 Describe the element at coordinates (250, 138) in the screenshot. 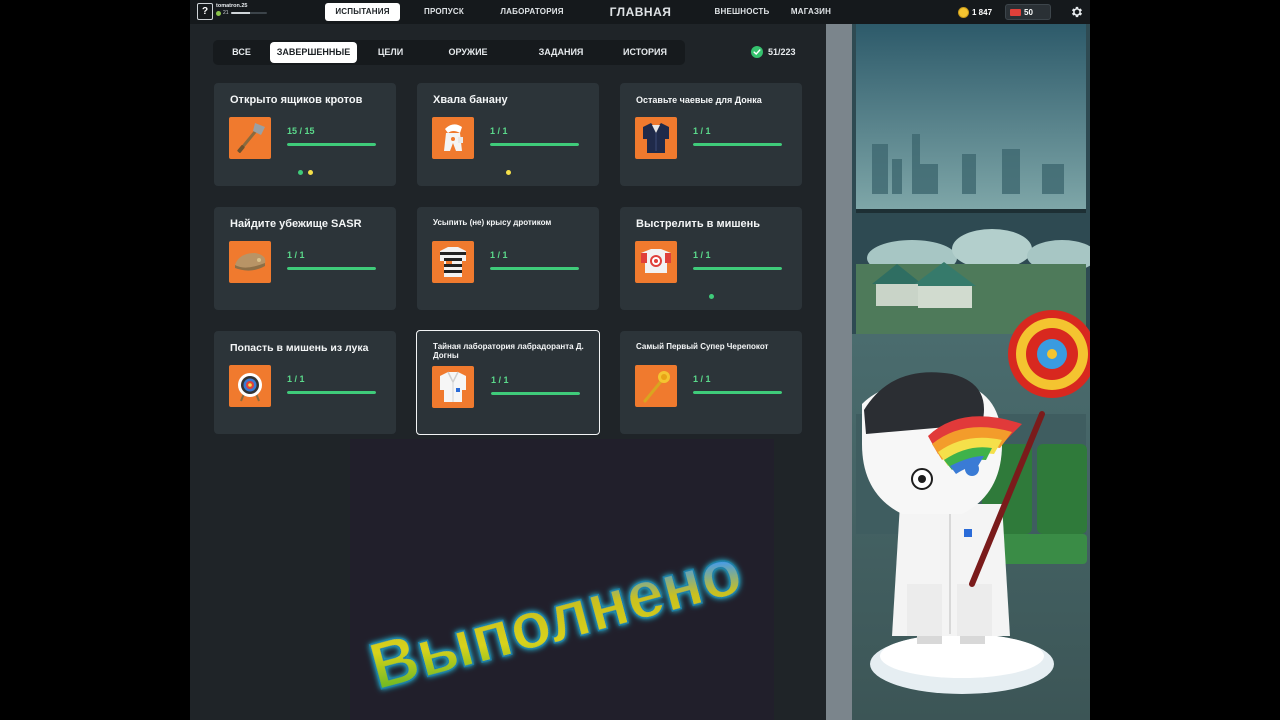

I see `shovel-icon` at that location.